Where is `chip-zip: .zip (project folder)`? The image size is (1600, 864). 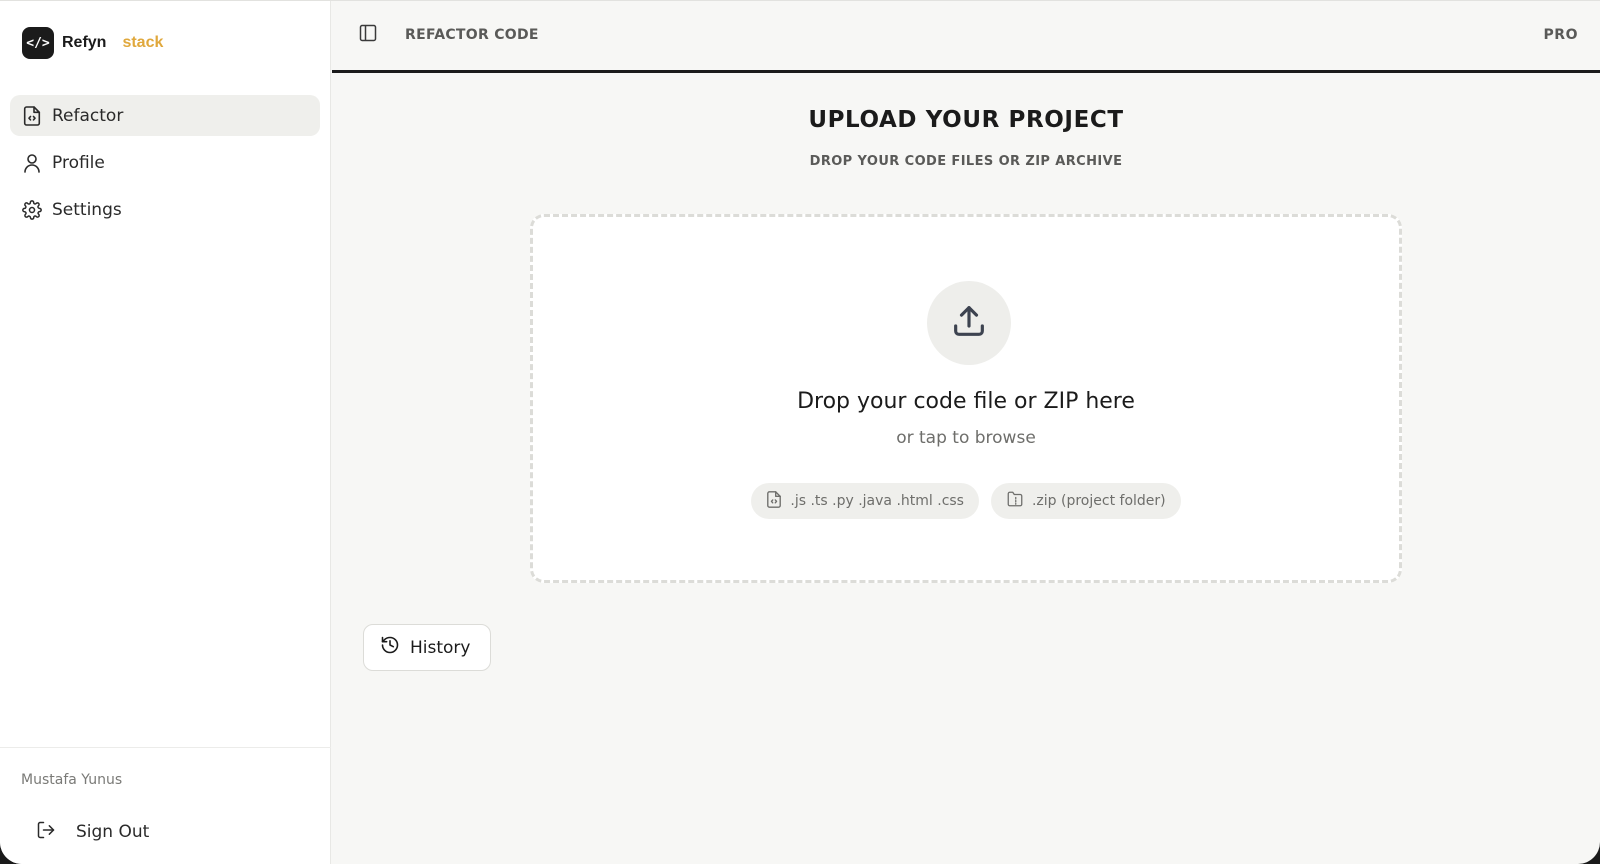
chip-zip: .zip (project folder) is located at coordinates (1085, 501).